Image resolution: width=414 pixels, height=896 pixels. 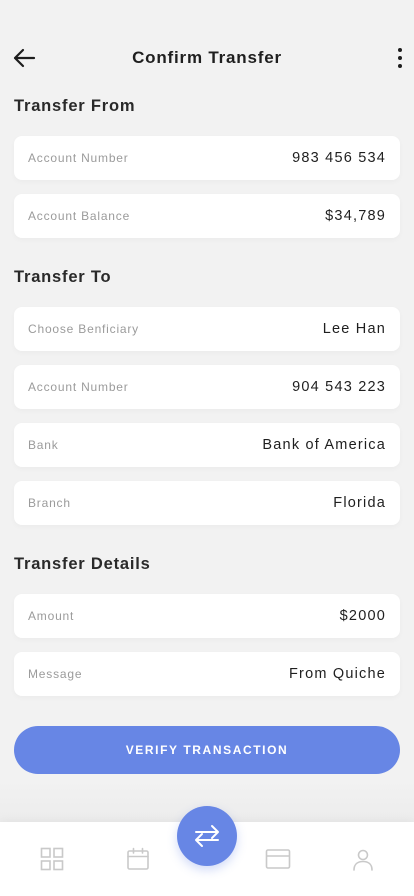 I want to click on transfer-action-button, so click(x=207, y=836).